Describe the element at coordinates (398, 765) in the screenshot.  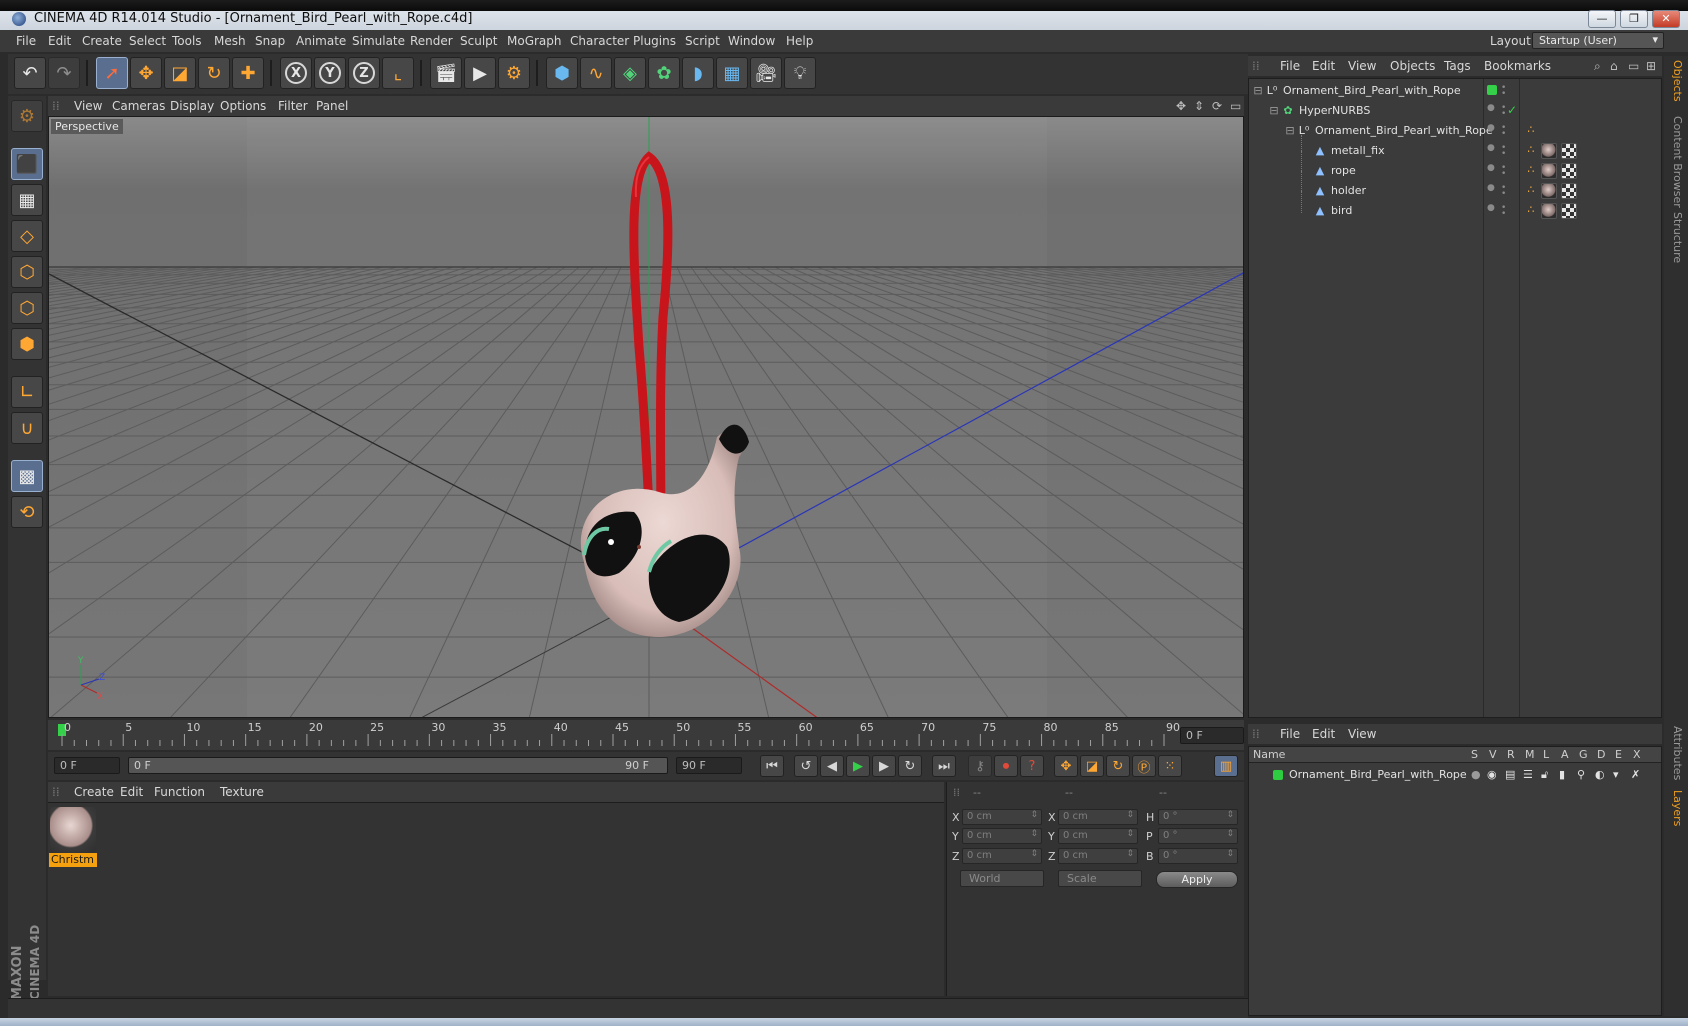
I see `frame-range-slider: 0 F 90 F` at that location.